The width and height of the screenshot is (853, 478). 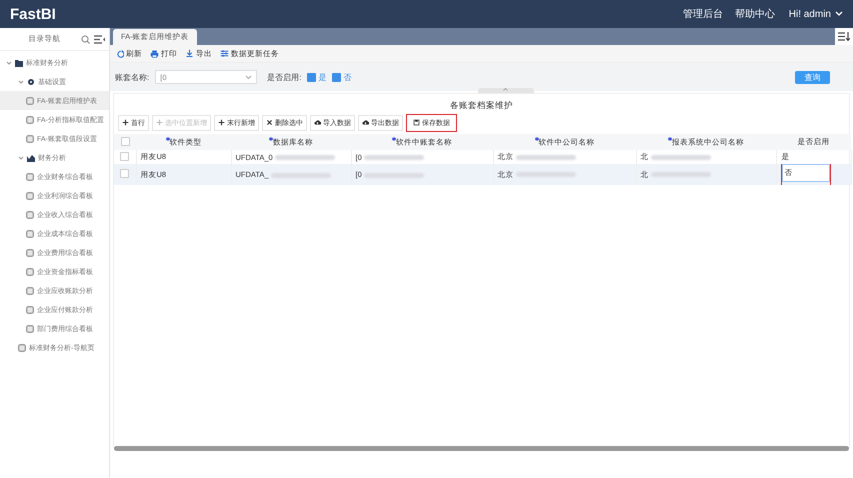 I want to click on cloud-upload-icon, so click(x=317, y=122).